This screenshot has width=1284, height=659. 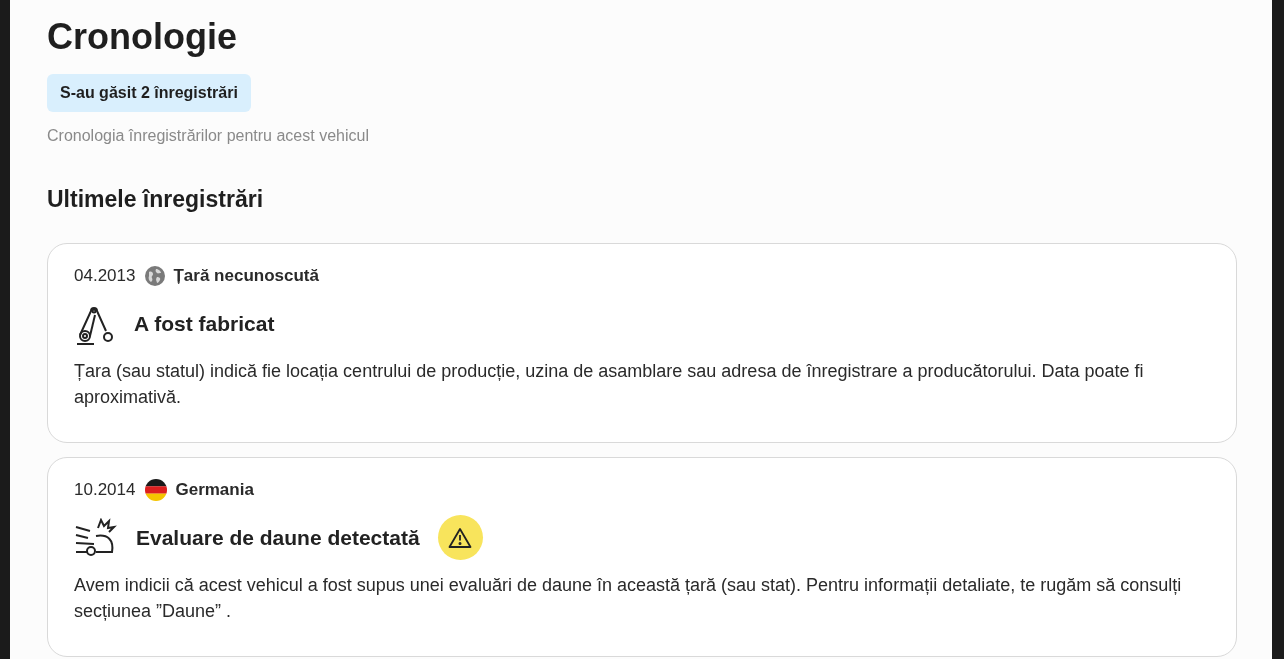 I want to click on subtitle: Cronologia înregistrărilor pentru acest vehicul, so click(x=208, y=136).